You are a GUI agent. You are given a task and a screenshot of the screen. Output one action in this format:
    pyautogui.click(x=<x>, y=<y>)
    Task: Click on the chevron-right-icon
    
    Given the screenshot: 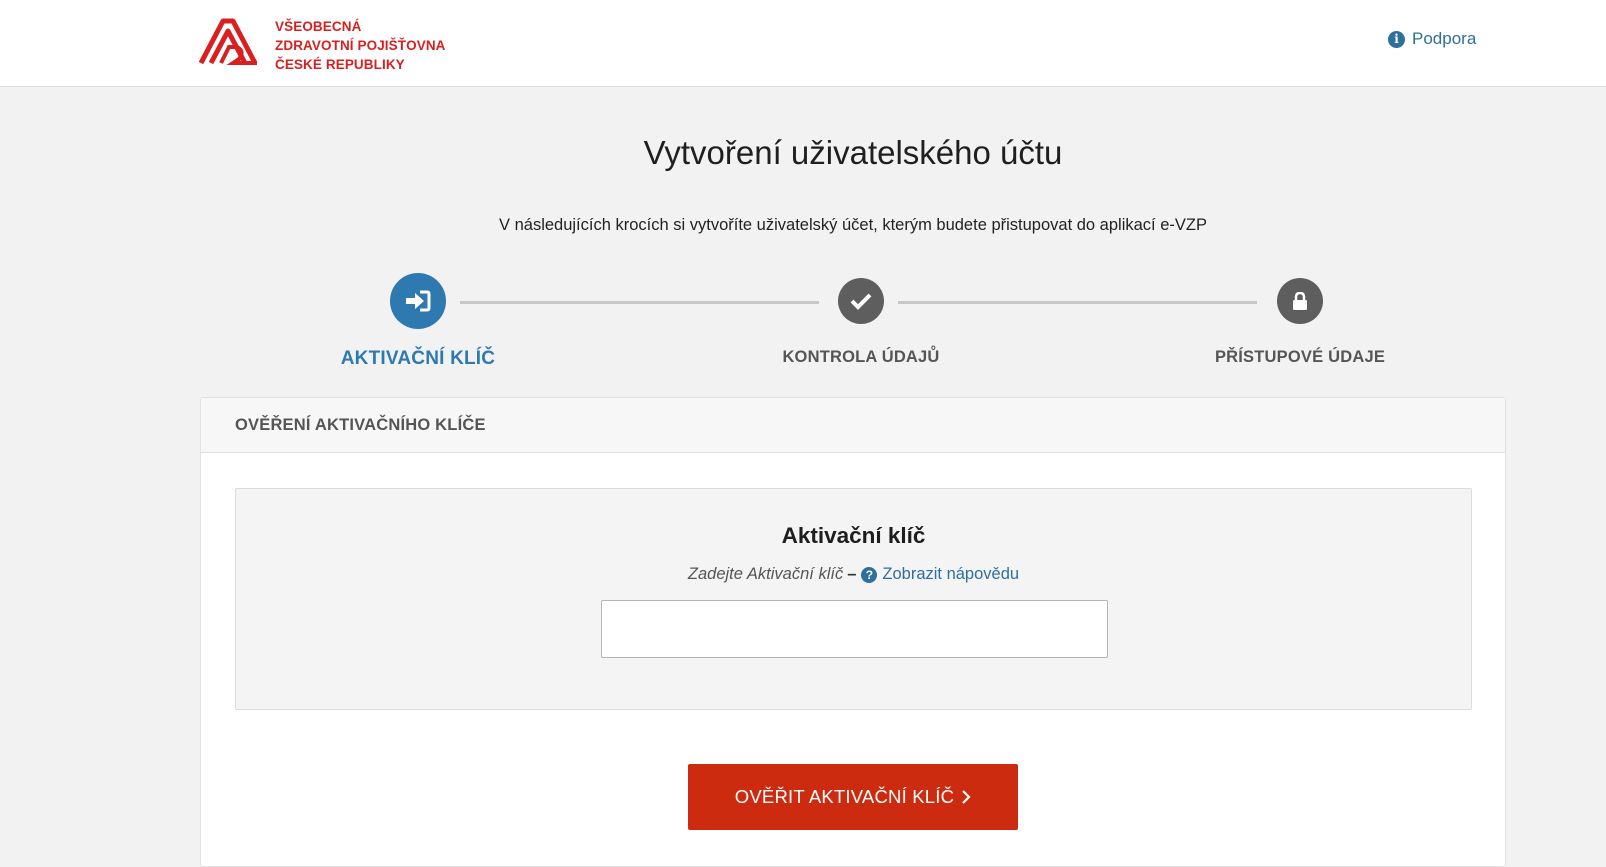 What is the action you would take?
    pyautogui.click(x=966, y=797)
    